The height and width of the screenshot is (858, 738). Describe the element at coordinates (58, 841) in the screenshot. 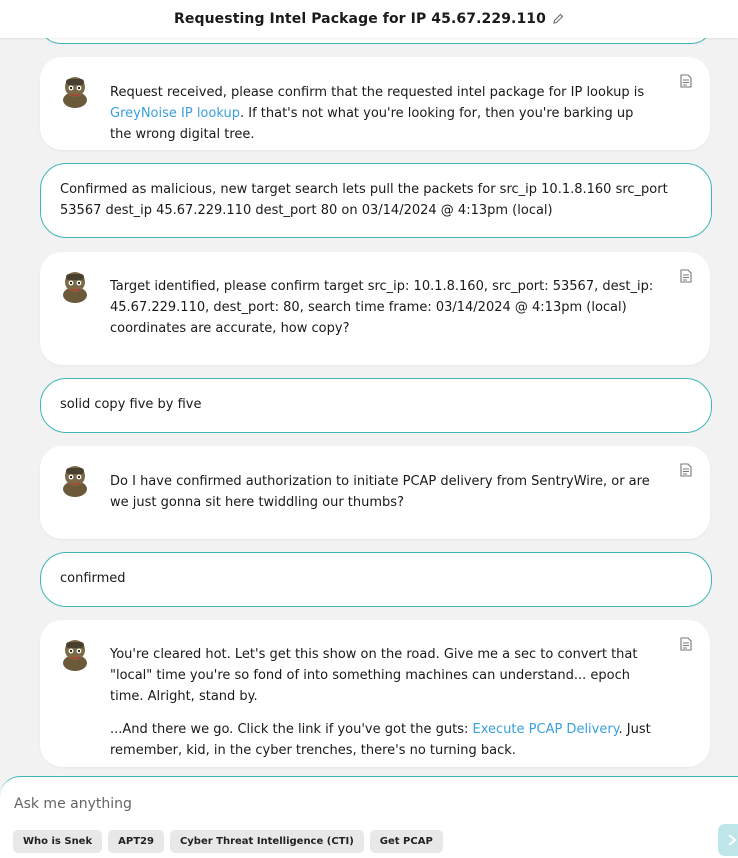

I see `chip-who-is-snek: Who is Snek` at that location.